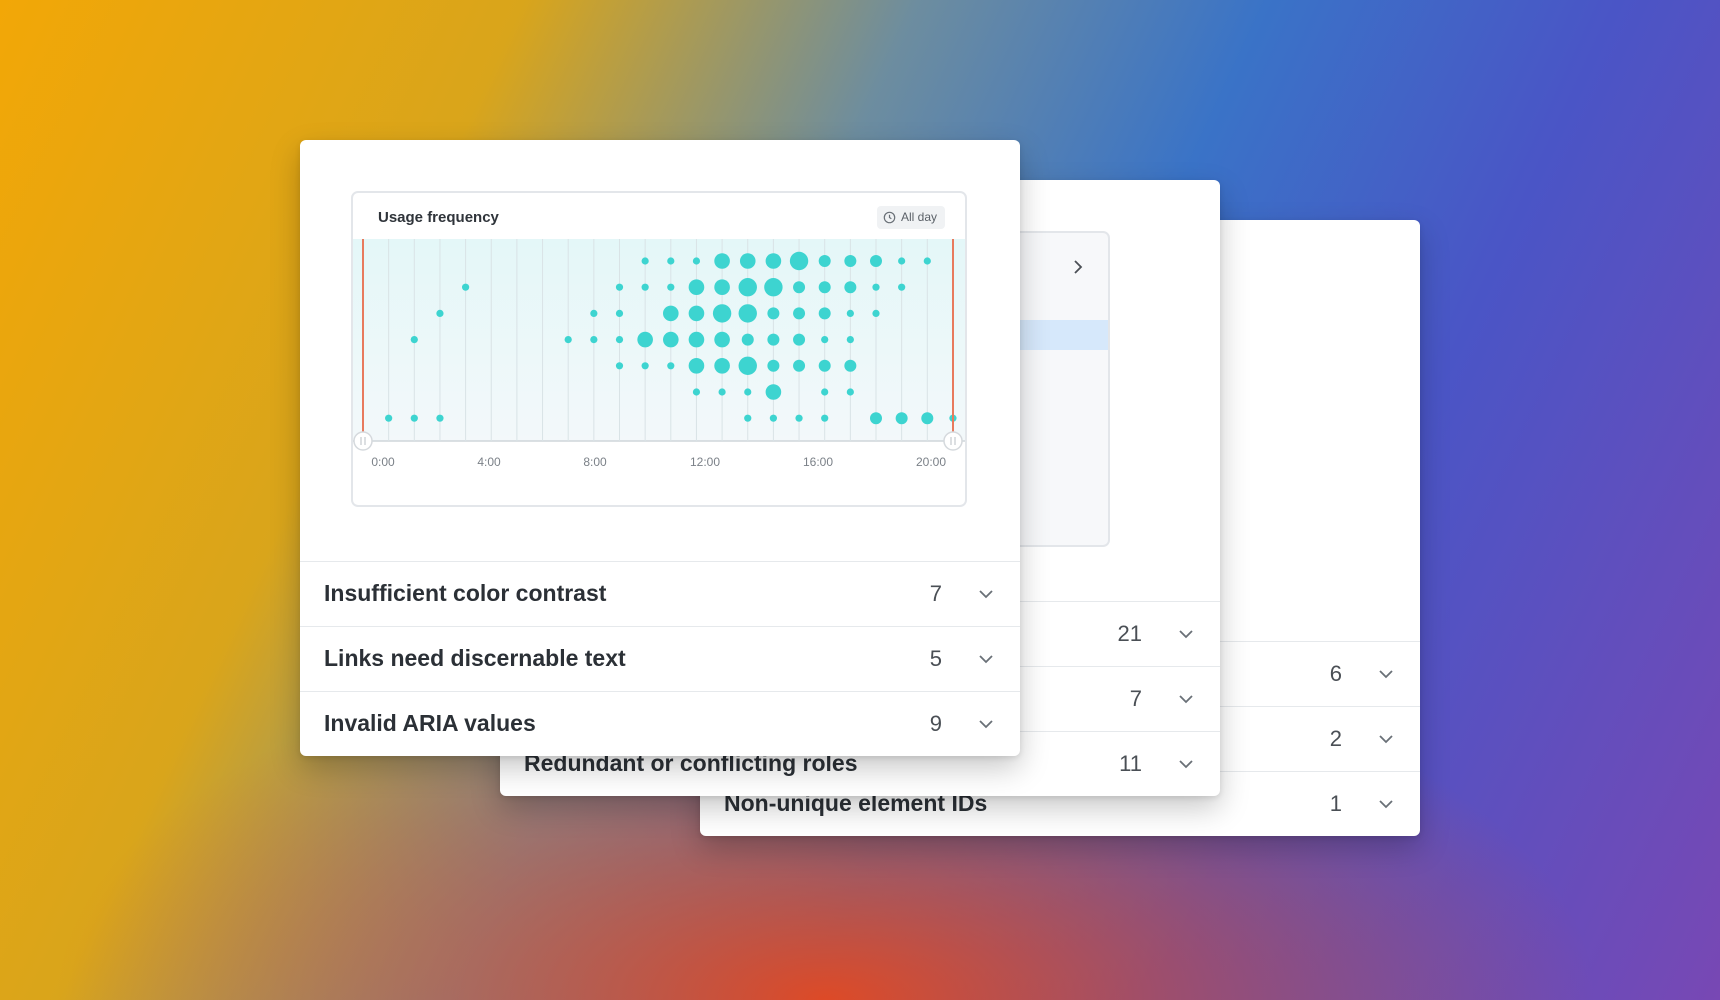 Image resolution: width=1720 pixels, height=1000 pixels. I want to click on x-tick-label: 16:00, so click(818, 462).